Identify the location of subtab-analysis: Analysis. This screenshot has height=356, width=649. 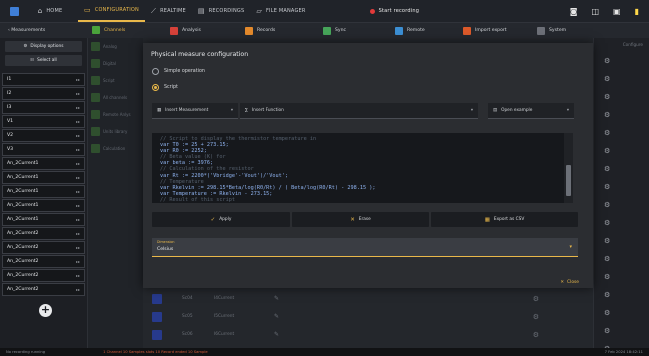
(203, 31).